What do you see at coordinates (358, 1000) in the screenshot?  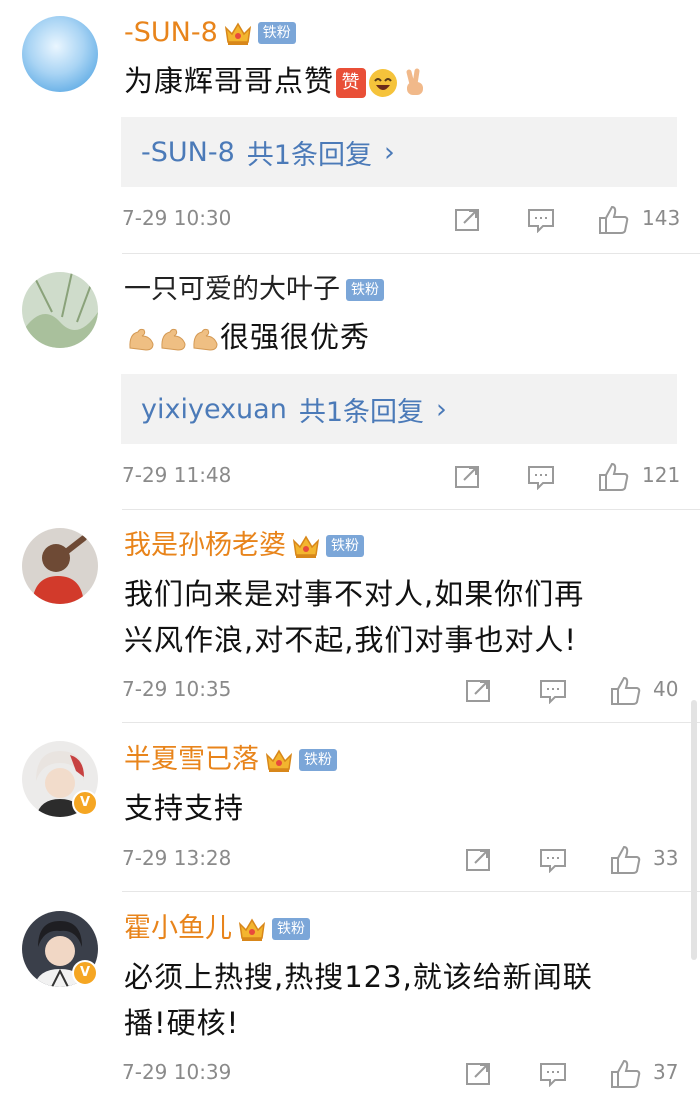 I see `comment-text: 必须上热搜,热搜123,就该给新闻联 播!硬核!` at bounding box center [358, 1000].